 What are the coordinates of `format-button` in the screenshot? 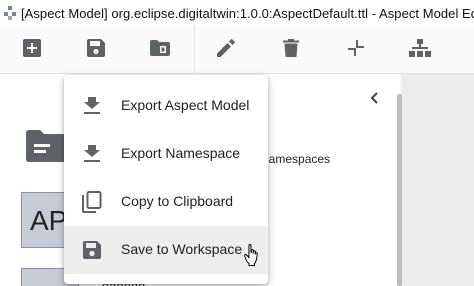 It's located at (420, 48).